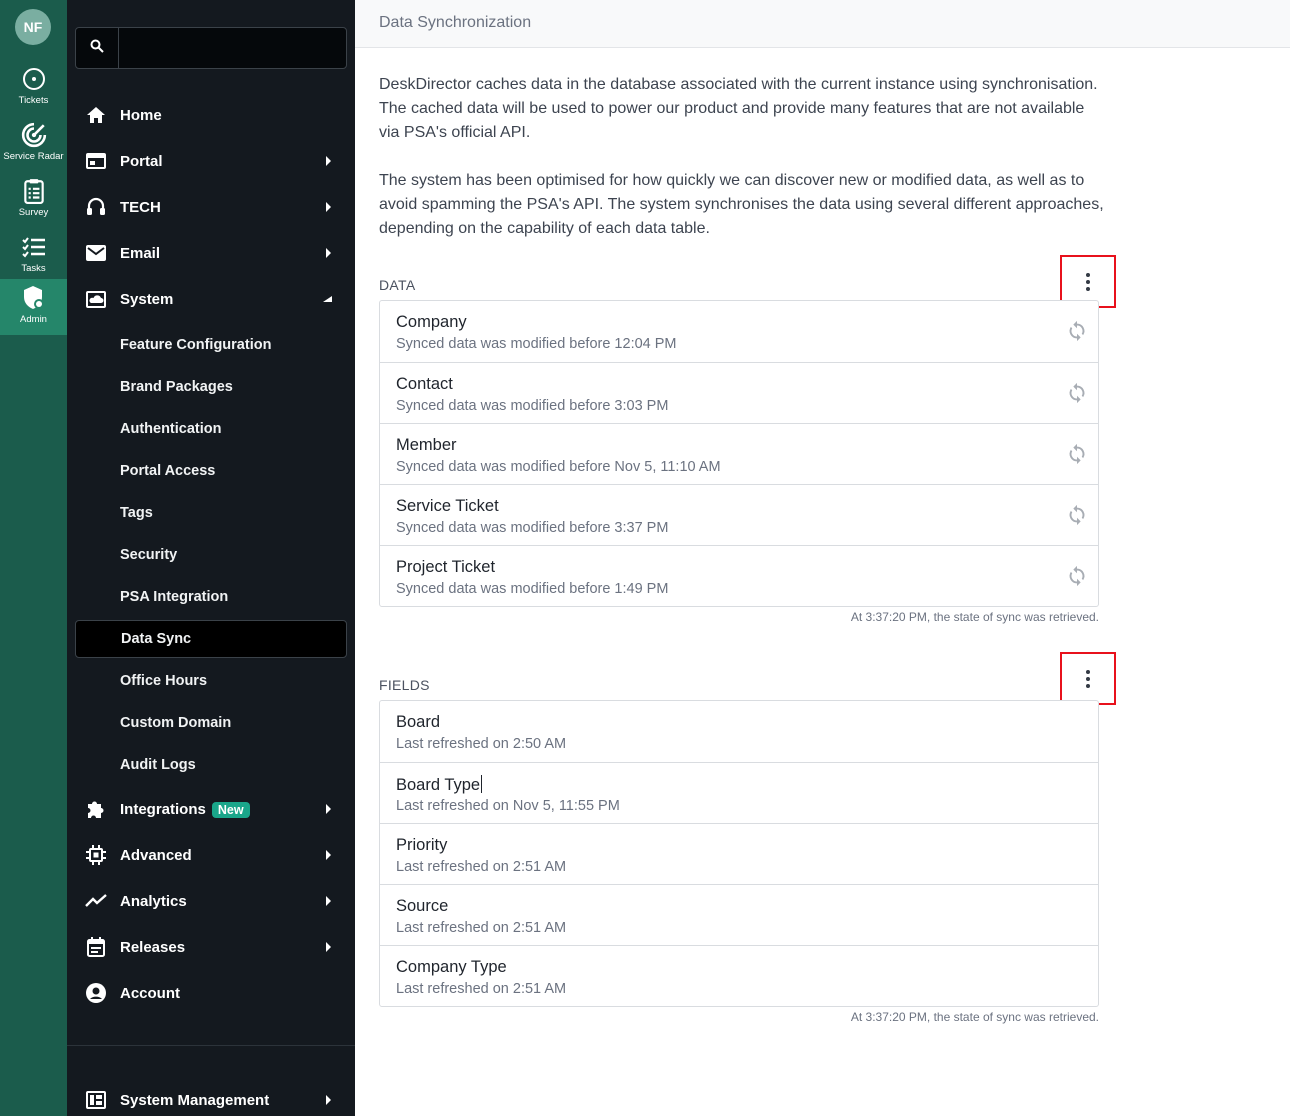 The height and width of the screenshot is (1116, 1290). Describe the element at coordinates (33, 100) in the screenshot. I see `rail-item-label: Tickets` at that location.